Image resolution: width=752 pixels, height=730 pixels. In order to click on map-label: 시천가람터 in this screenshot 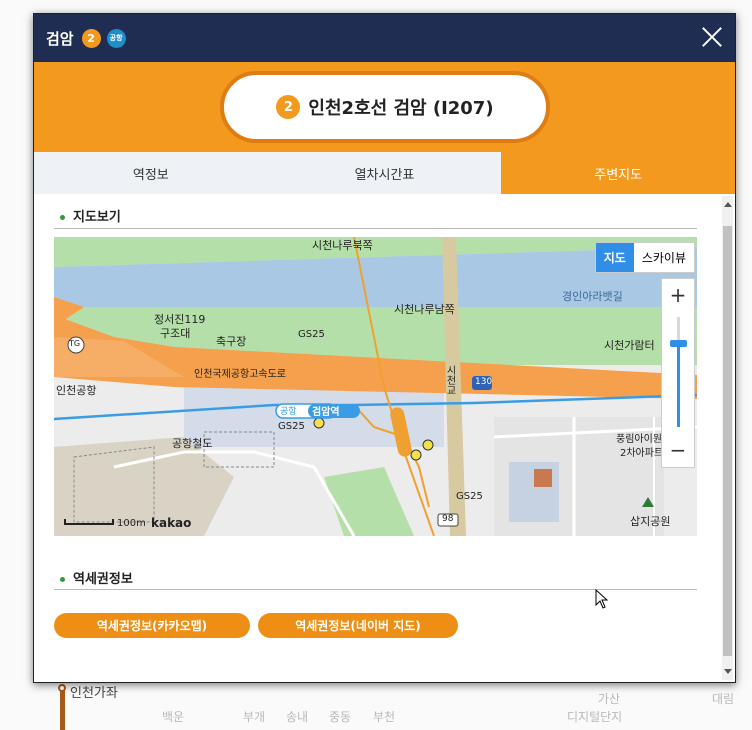, I will do `click(629, 345)`.